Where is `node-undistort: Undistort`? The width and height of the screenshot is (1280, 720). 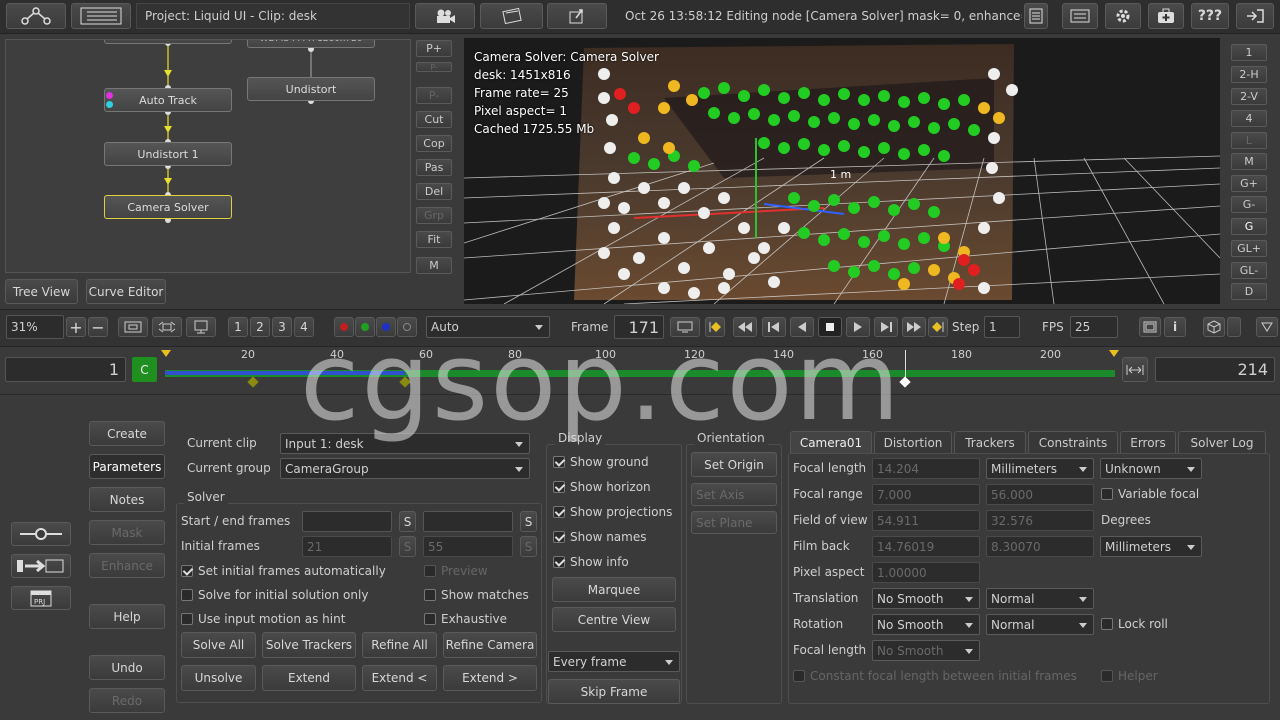
node-undistort: Undistort is located at coordinates (311, 89).